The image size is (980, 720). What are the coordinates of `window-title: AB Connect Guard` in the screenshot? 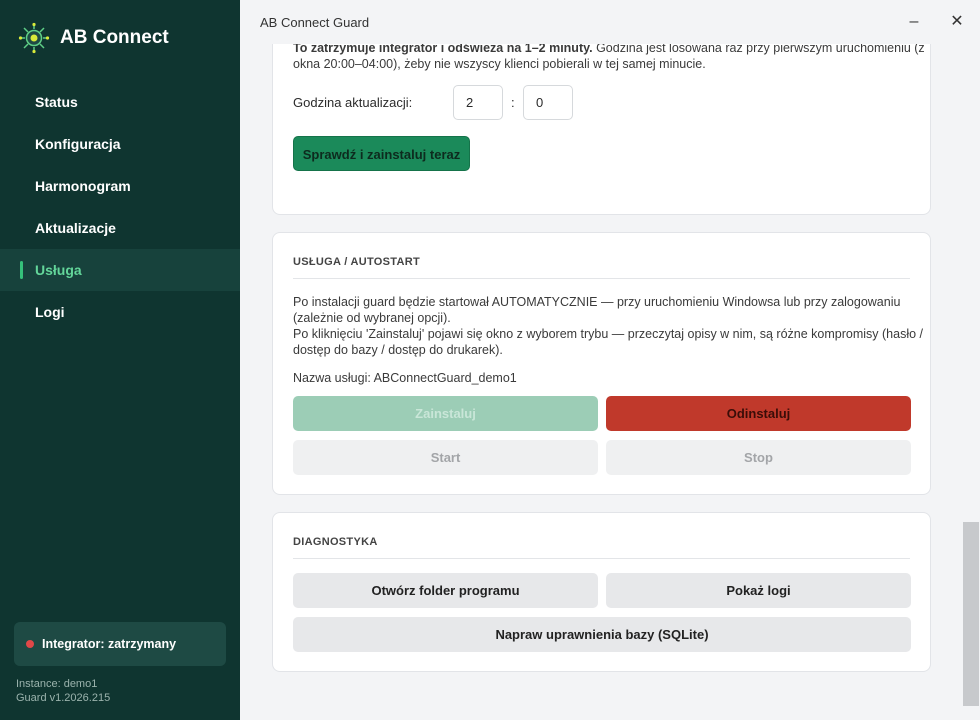 It's located at (315, 22).